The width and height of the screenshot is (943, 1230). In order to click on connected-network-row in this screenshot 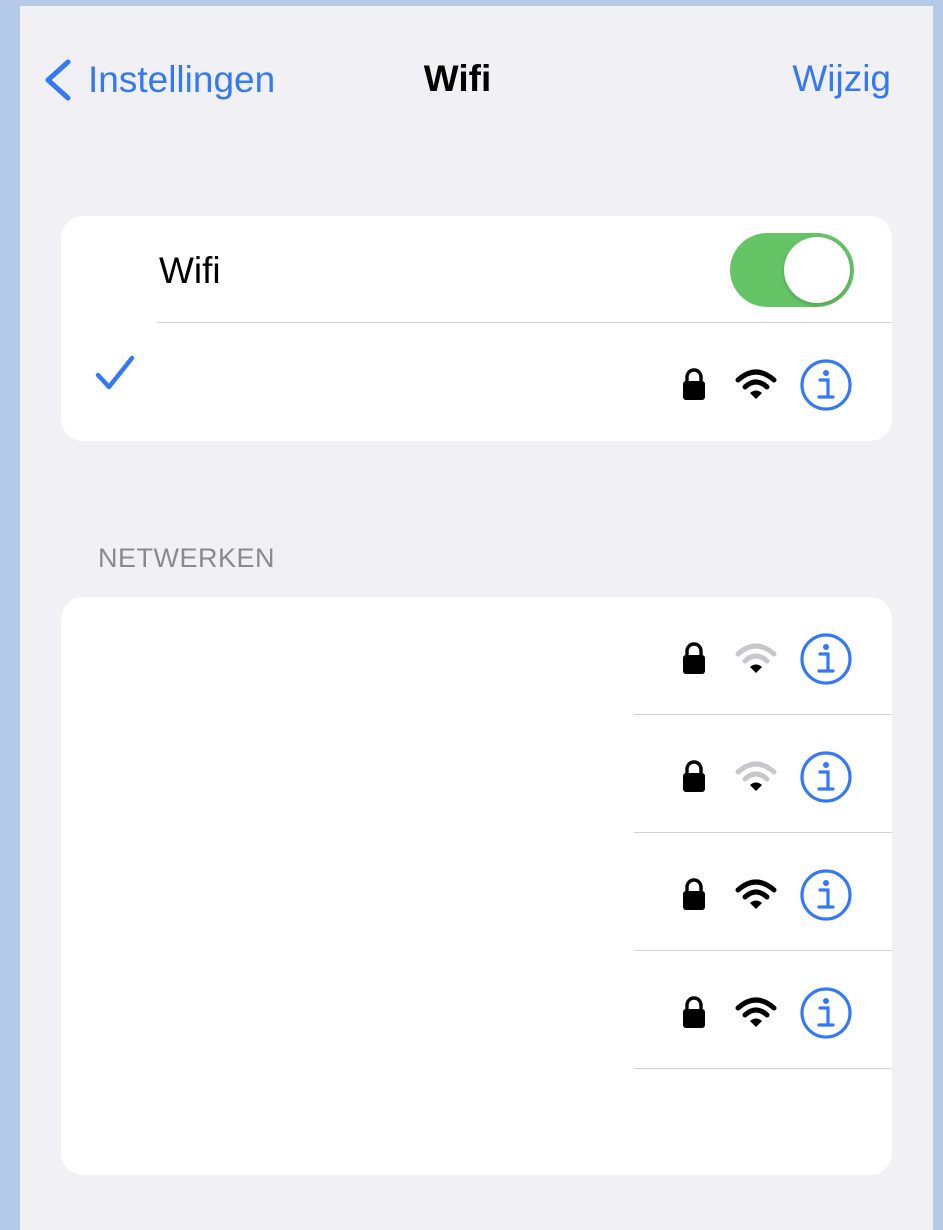, I will do `click(476, 382)`.